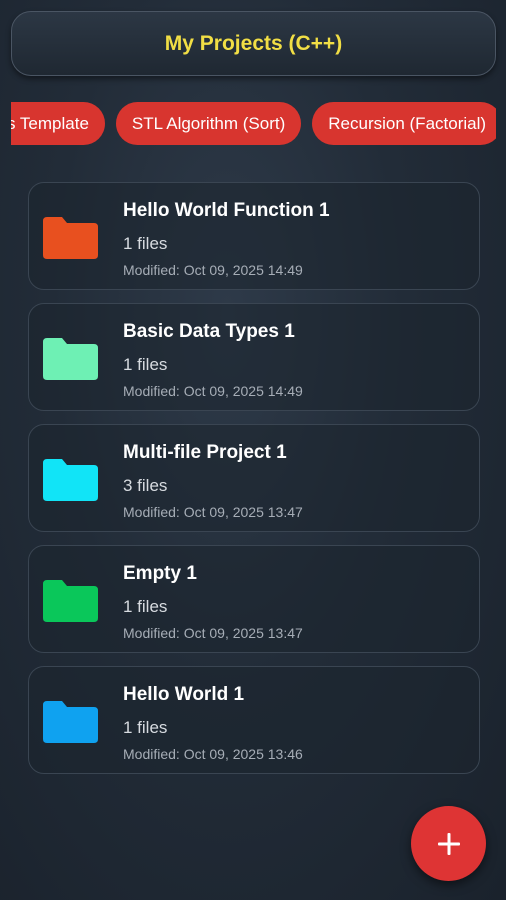 This screenshot has height=900, width=506. What do you see at coordinates (226, 210) in the screenshot?
I see `project-name: Hello World Function 1` at bounding box center [226, 210].